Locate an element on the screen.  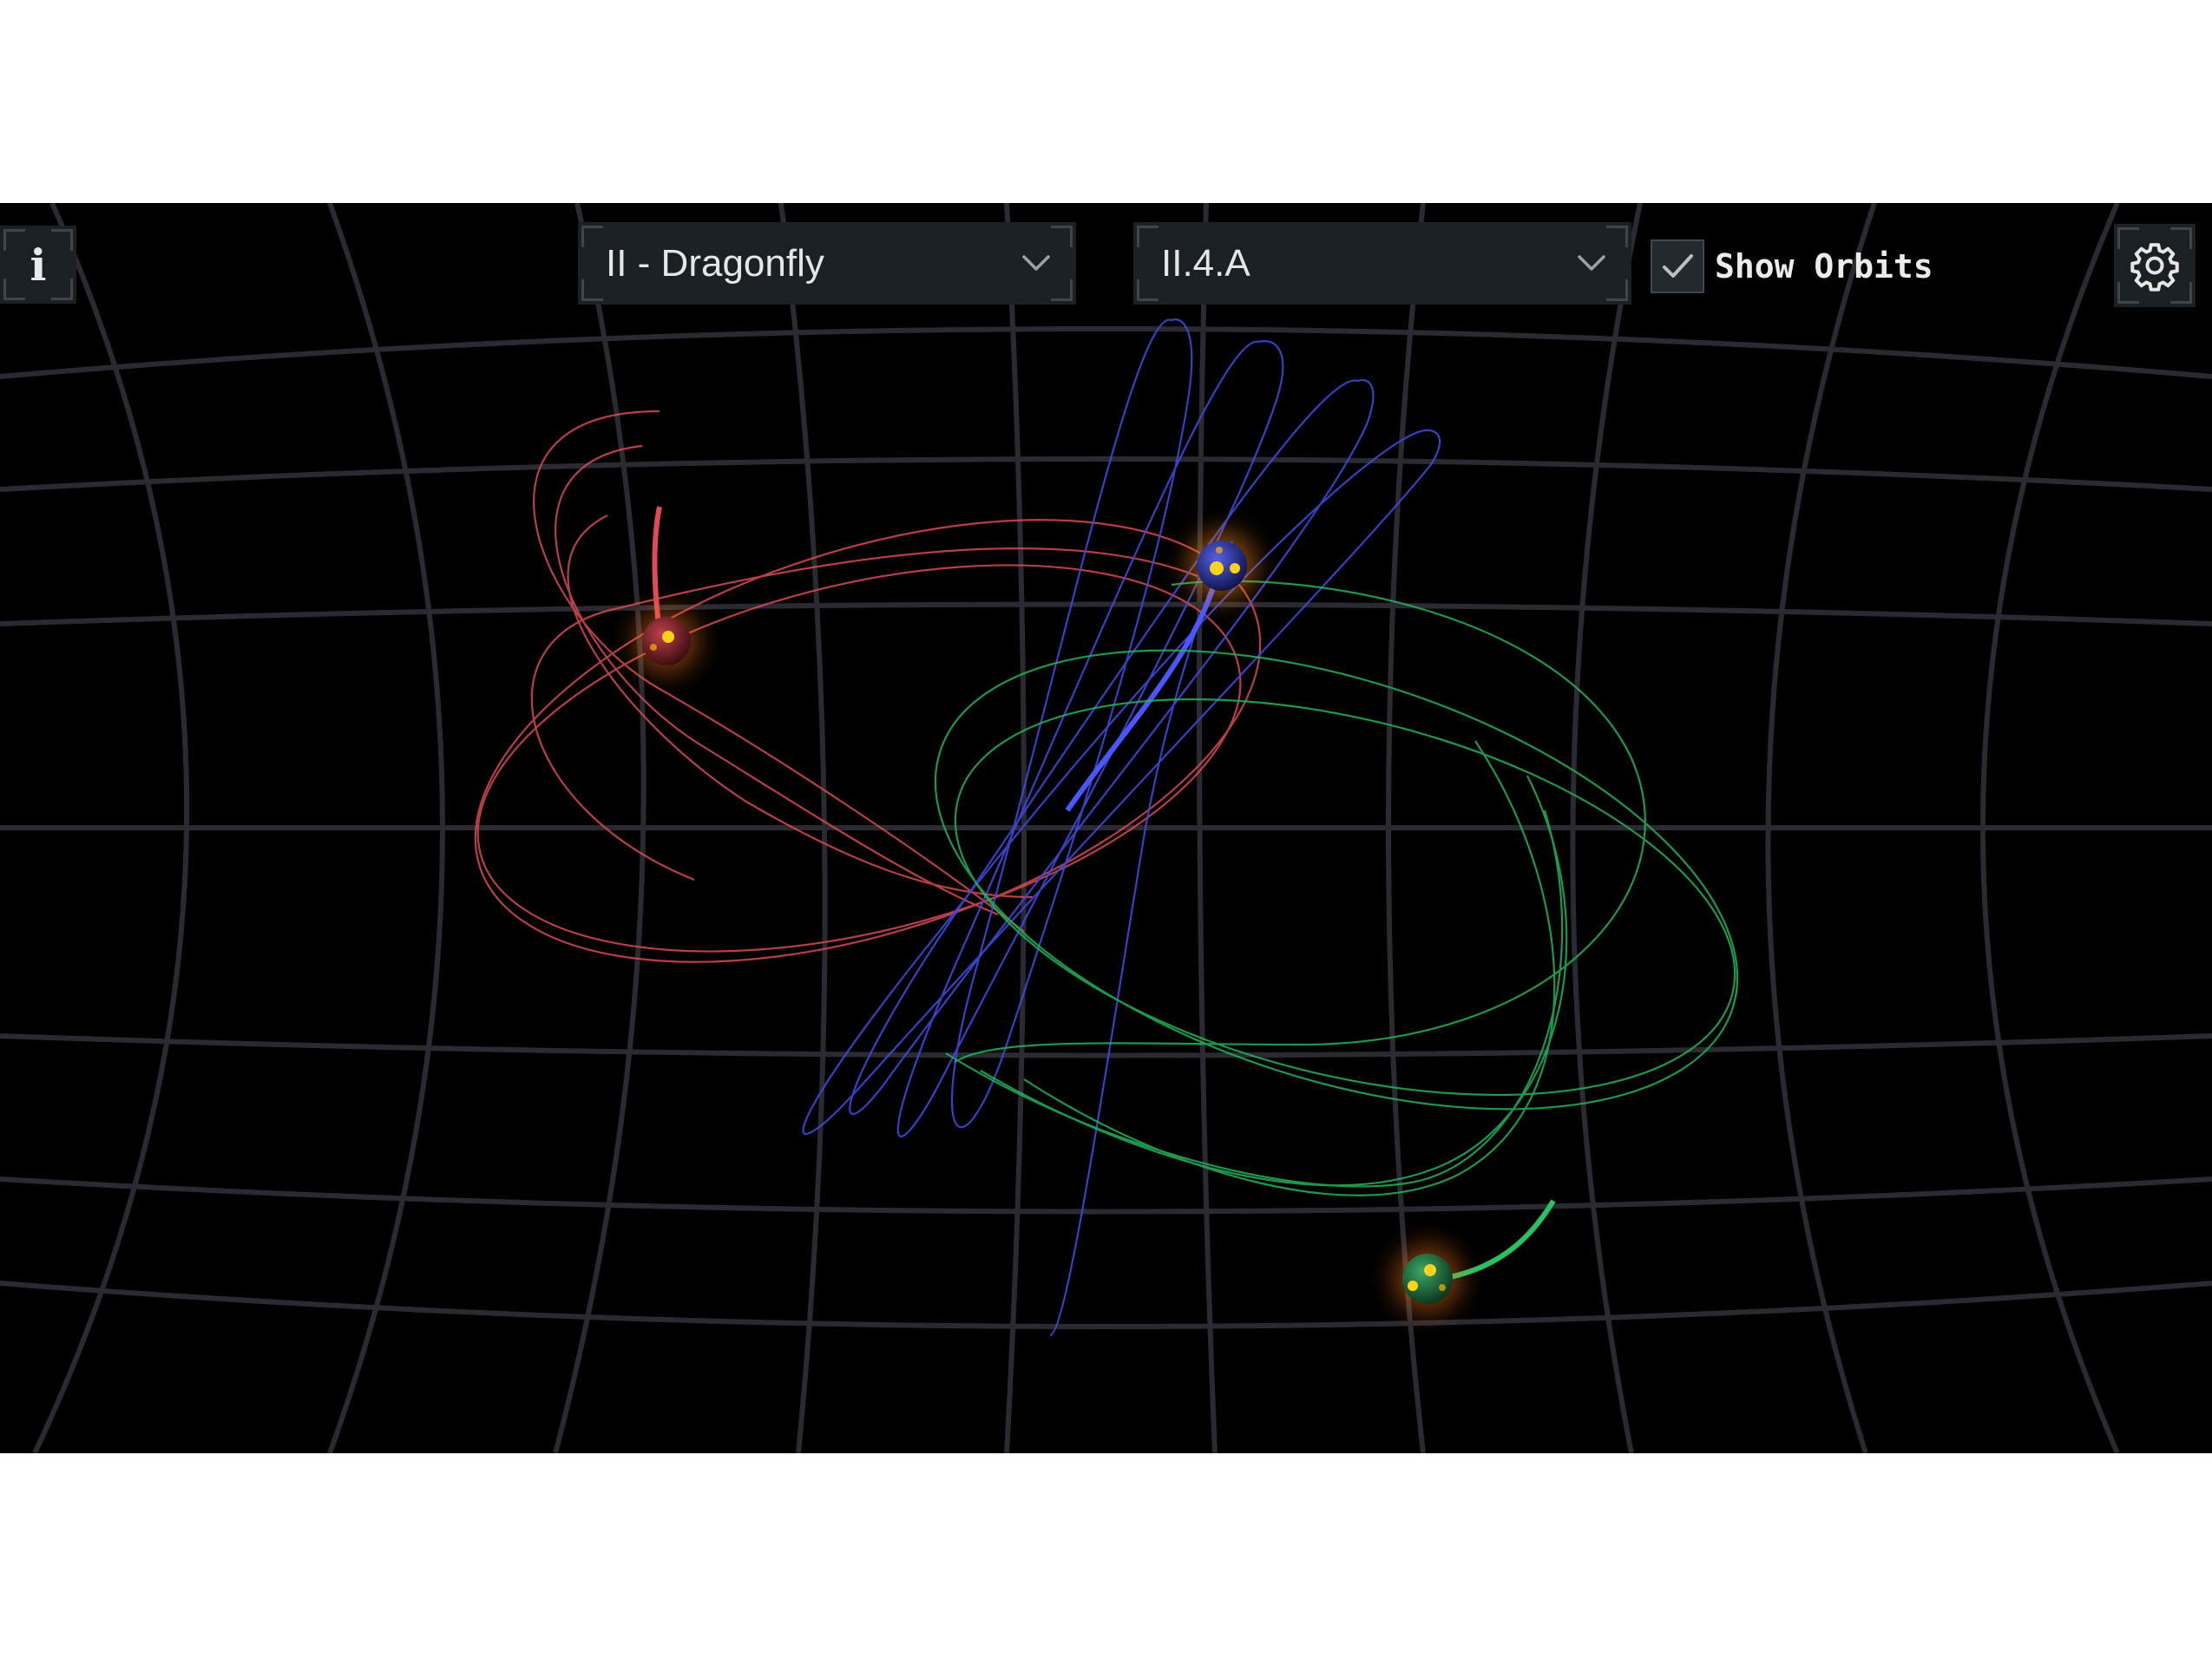
settings-button is located at coordinates (2155, 265).